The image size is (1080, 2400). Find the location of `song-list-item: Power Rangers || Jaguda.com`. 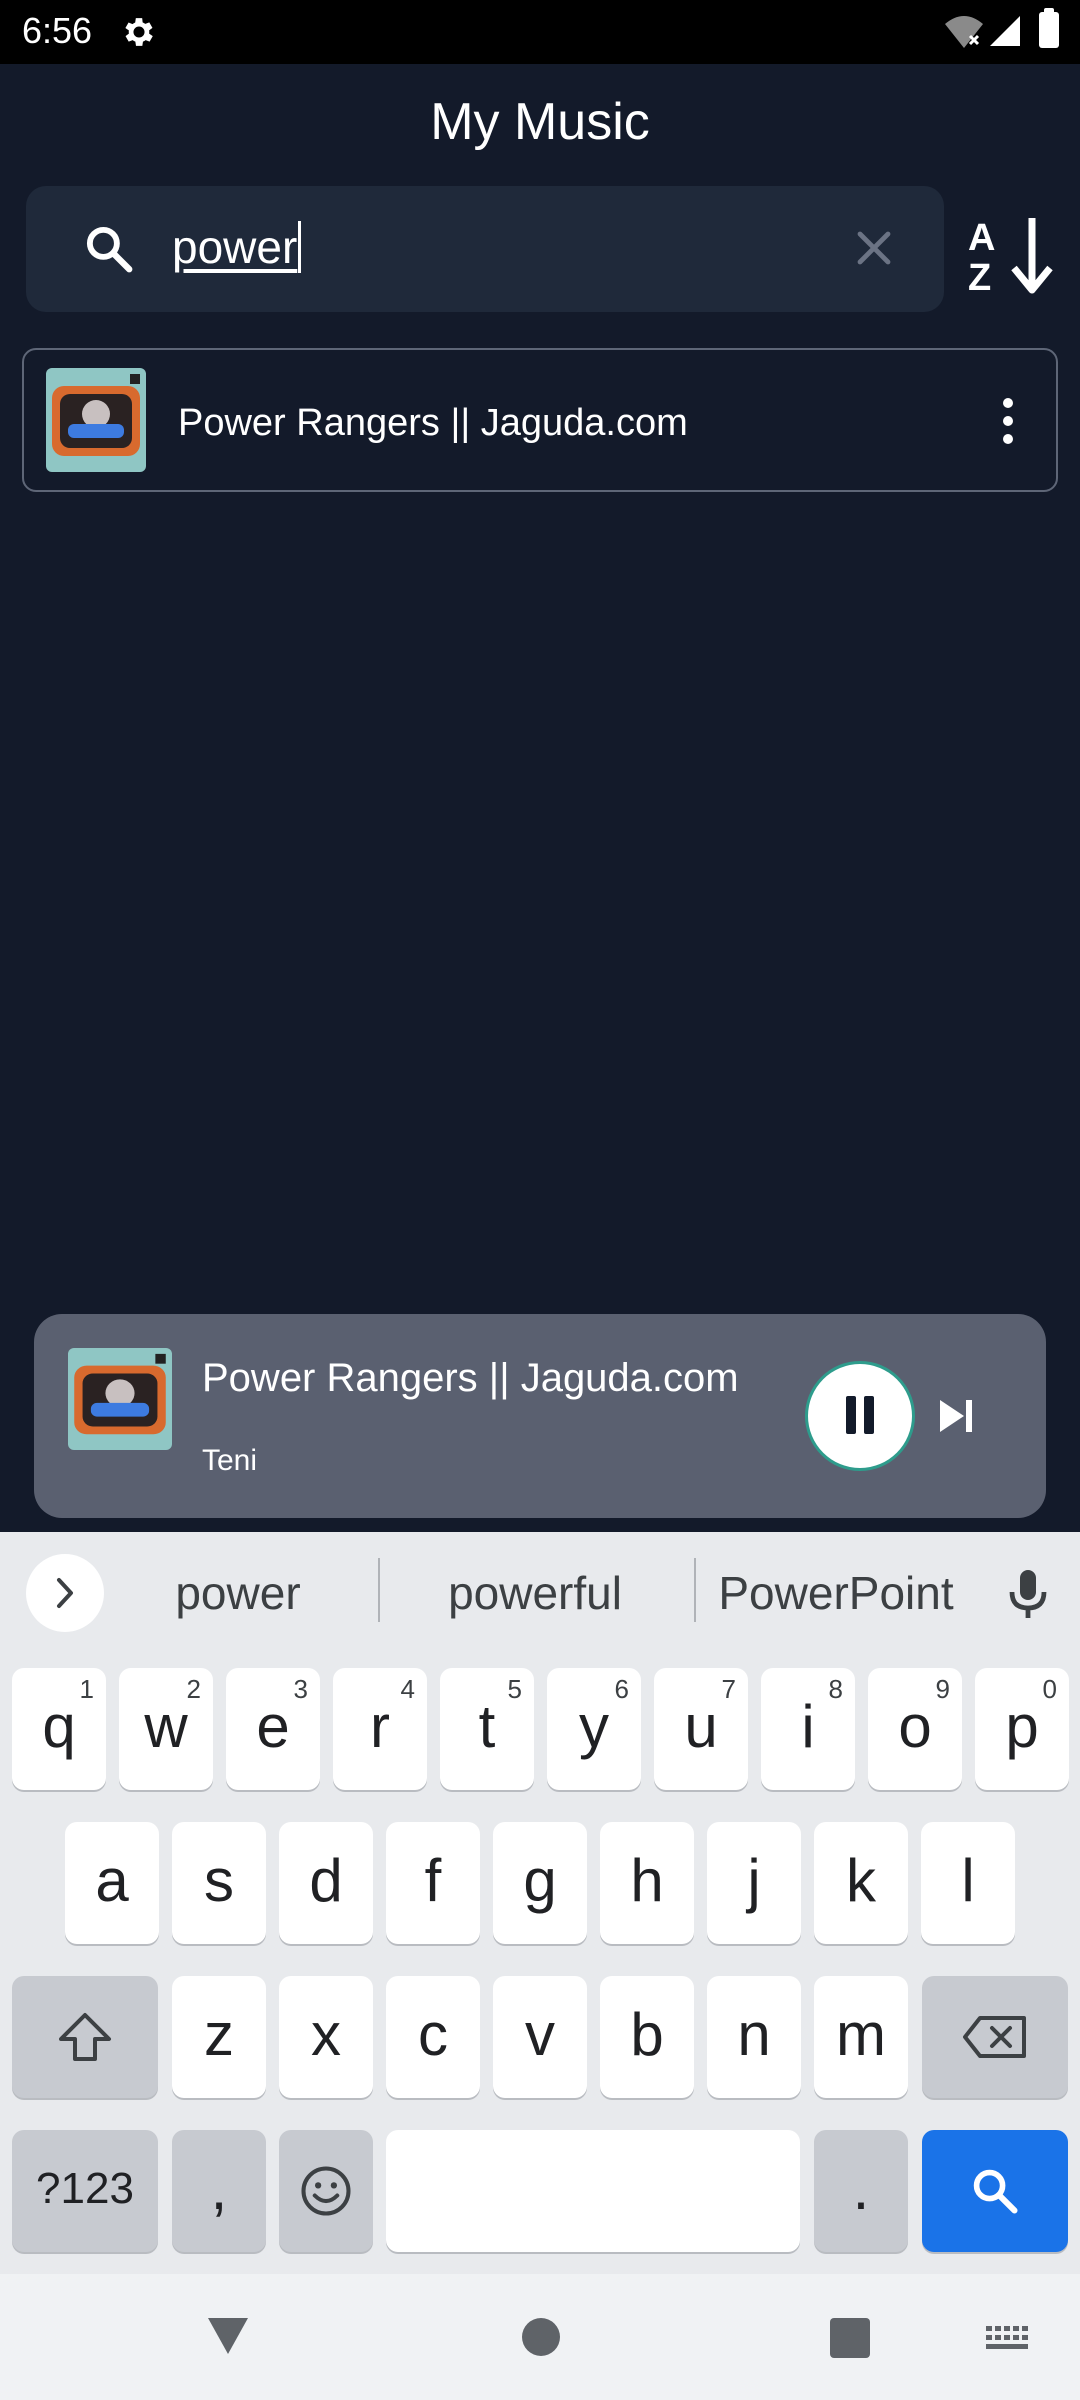

song-list-item: Power Rangers || Jaguda.com is located at coordinates (540, 420).